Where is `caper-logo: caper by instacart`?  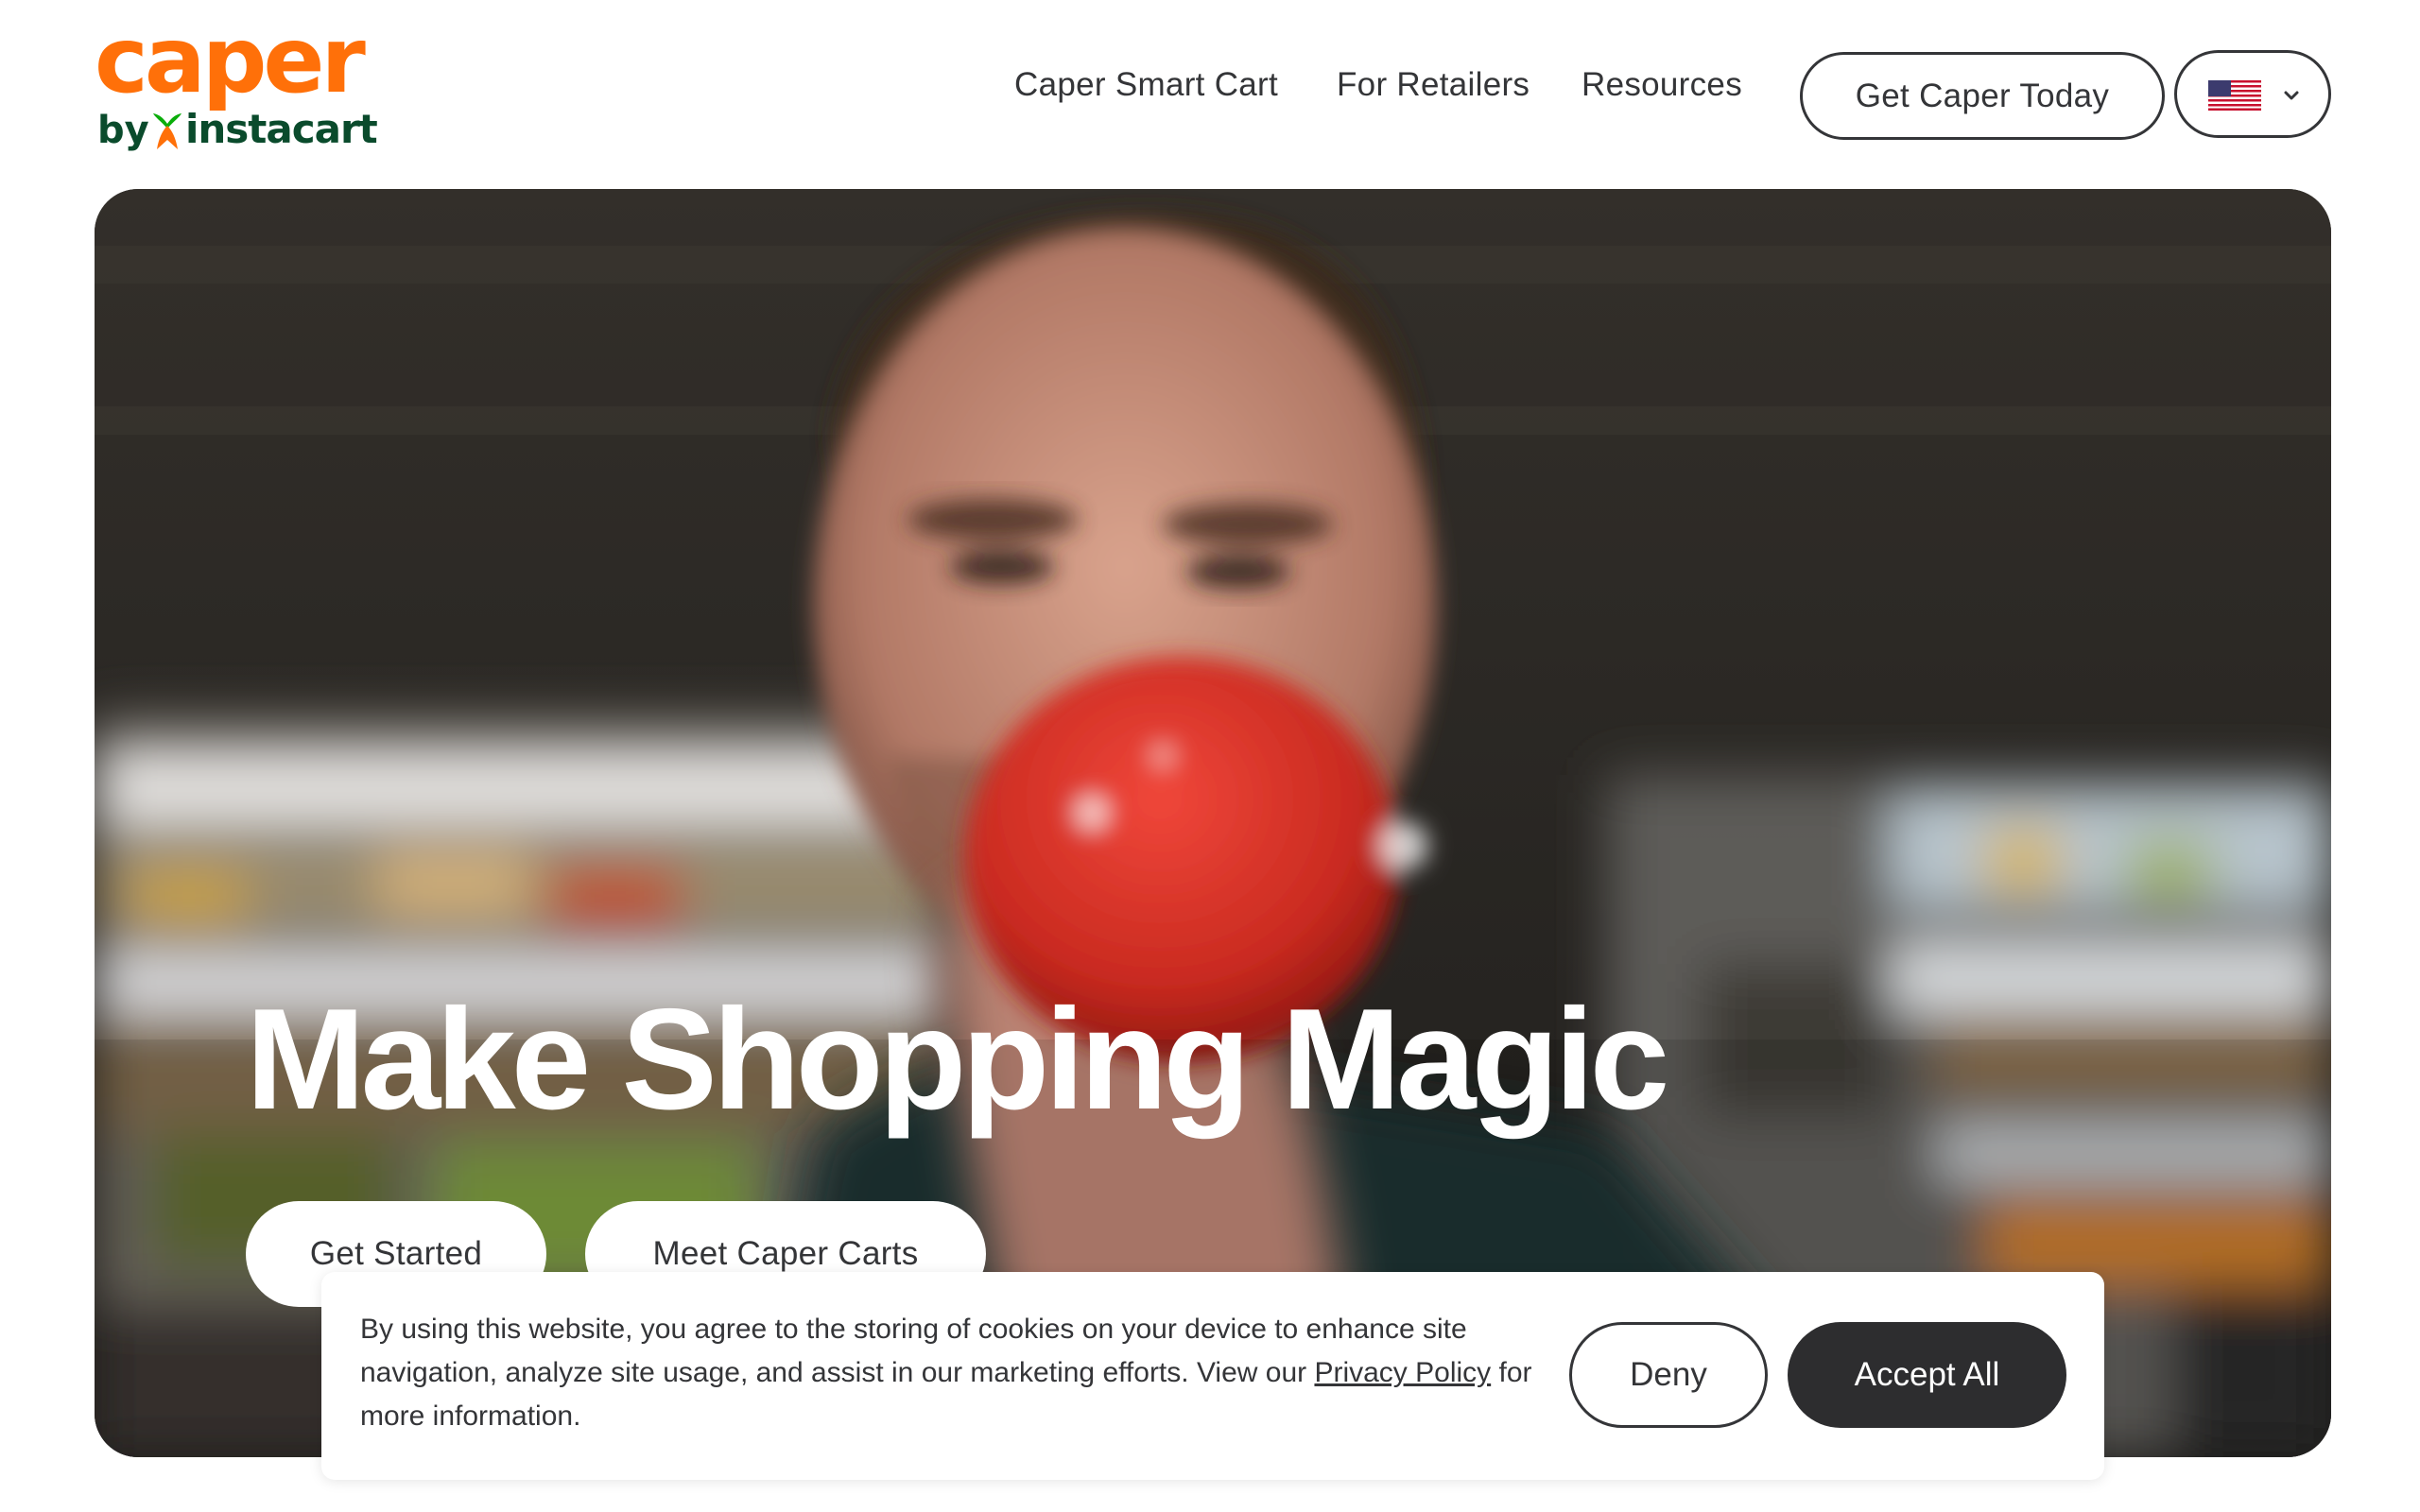 caper-logo: caper by instacart is located at coordinates (236, 85).